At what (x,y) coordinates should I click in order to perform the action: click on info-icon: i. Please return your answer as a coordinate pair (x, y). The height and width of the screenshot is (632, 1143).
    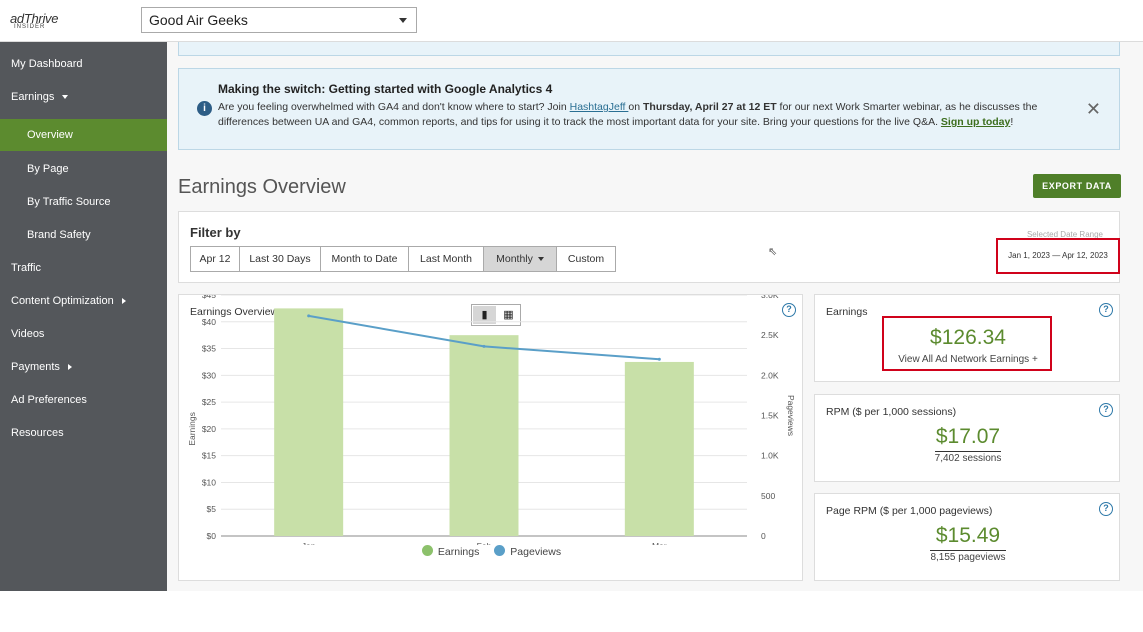
    Looking at the image, I should click on (204, 108).